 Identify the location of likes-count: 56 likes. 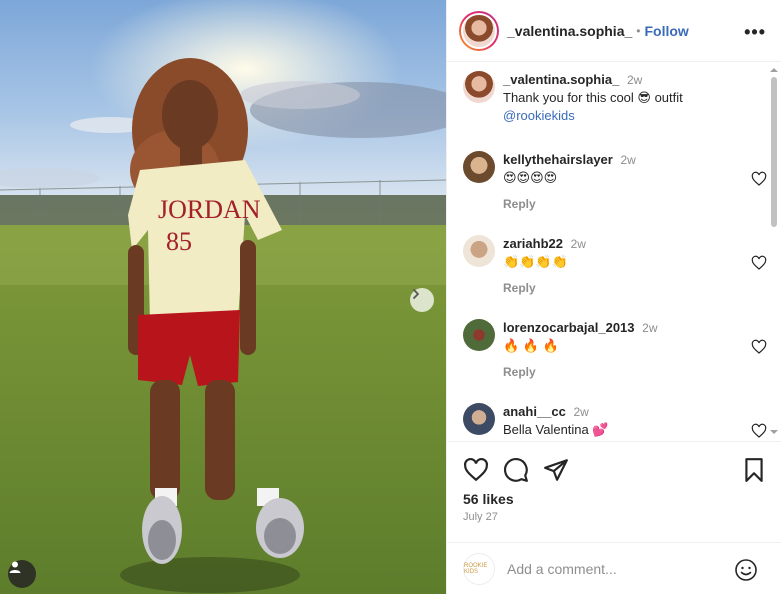
(488, 499).